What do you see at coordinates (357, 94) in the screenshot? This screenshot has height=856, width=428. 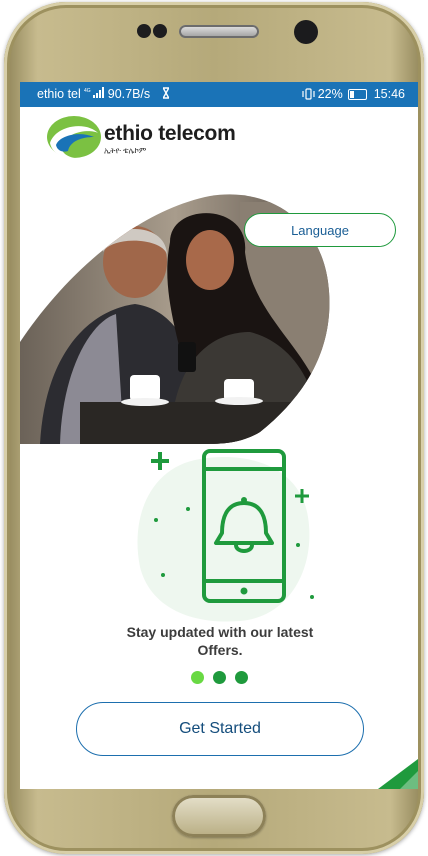 I see `battery-icon` at bounding box center [357, 94].